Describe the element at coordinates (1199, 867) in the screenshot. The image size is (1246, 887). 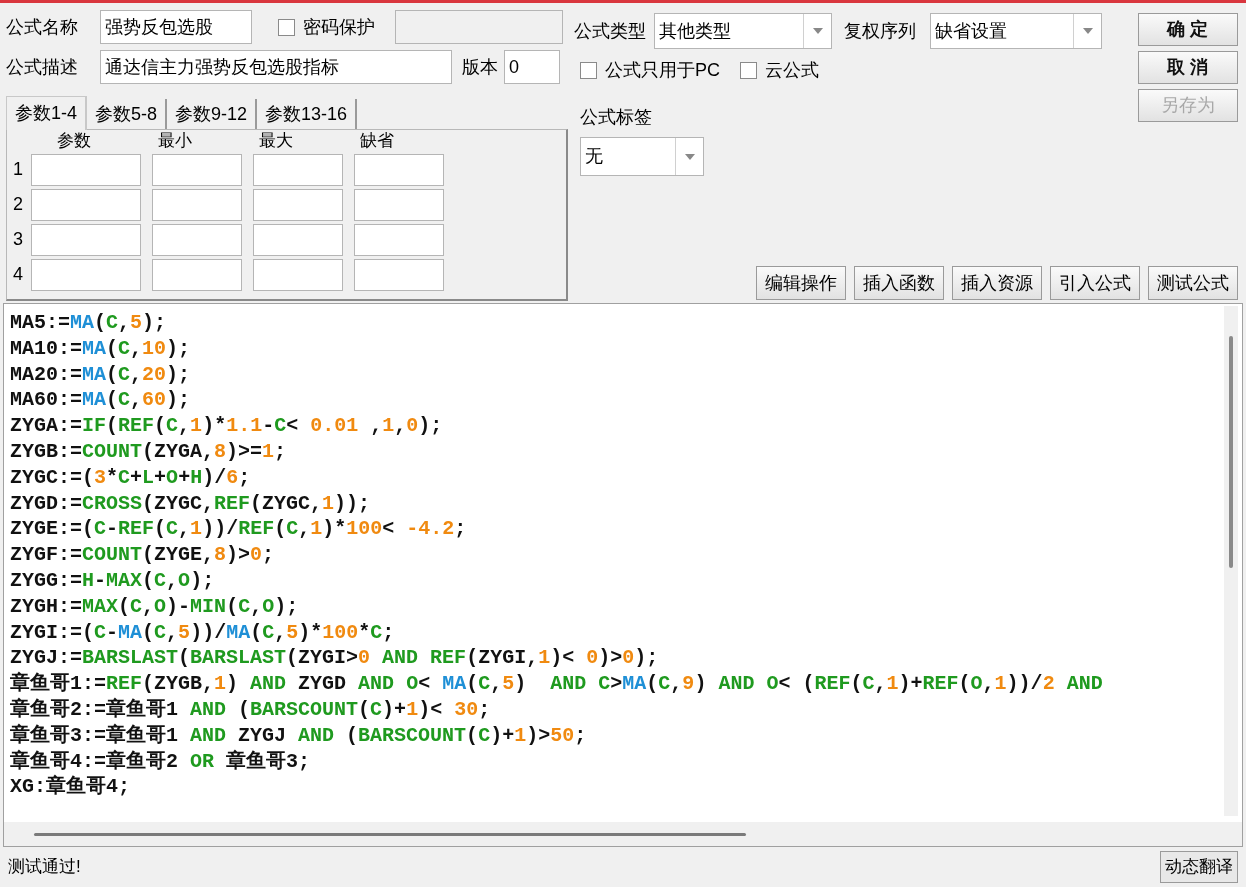
I see `translate-button: 动态翻译` at that location.